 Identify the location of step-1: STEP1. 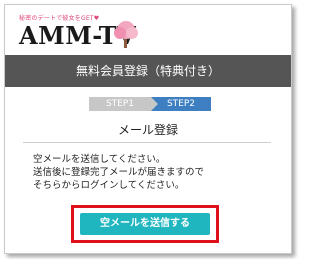
(120, 104).